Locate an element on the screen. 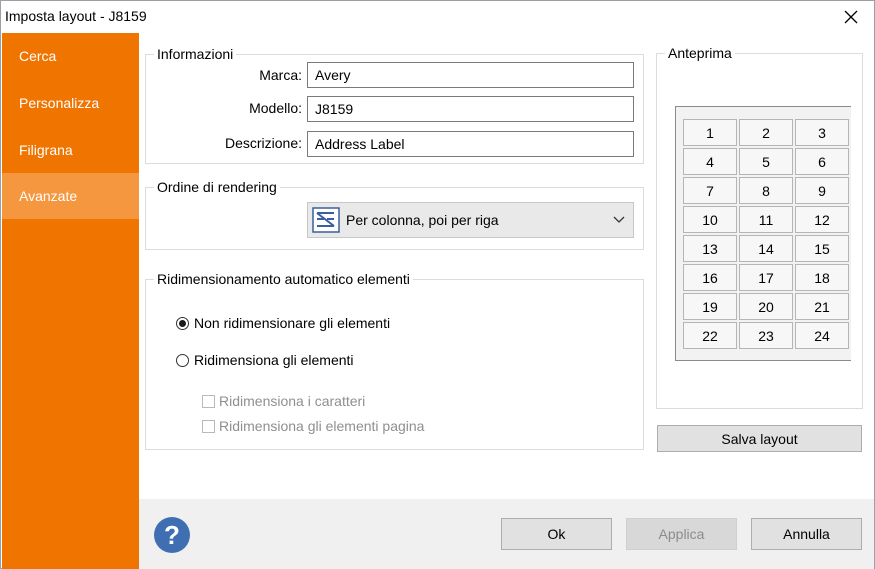 The image size is (875, 569). check-resize-page-box is located at coordinates (208, 426).